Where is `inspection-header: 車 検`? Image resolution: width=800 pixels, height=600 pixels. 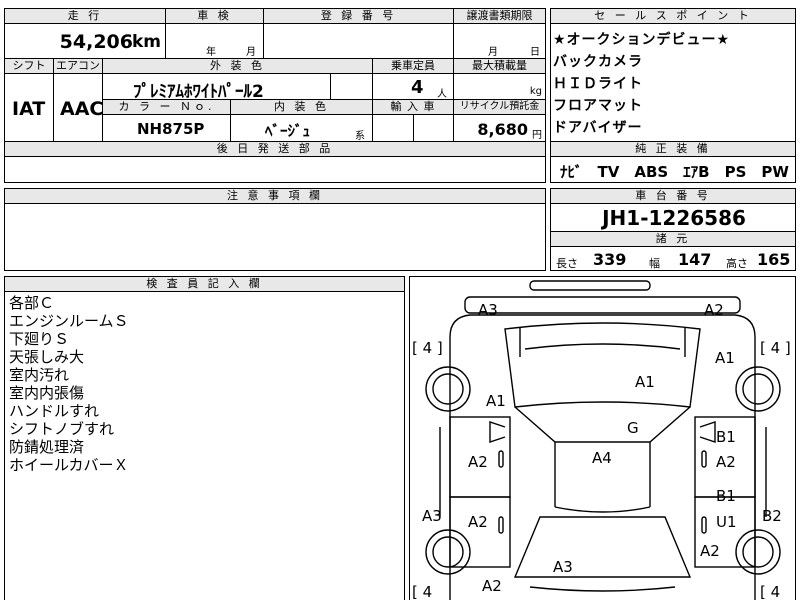
inspection-header: 車 検 is located at coordinates (214, 16).